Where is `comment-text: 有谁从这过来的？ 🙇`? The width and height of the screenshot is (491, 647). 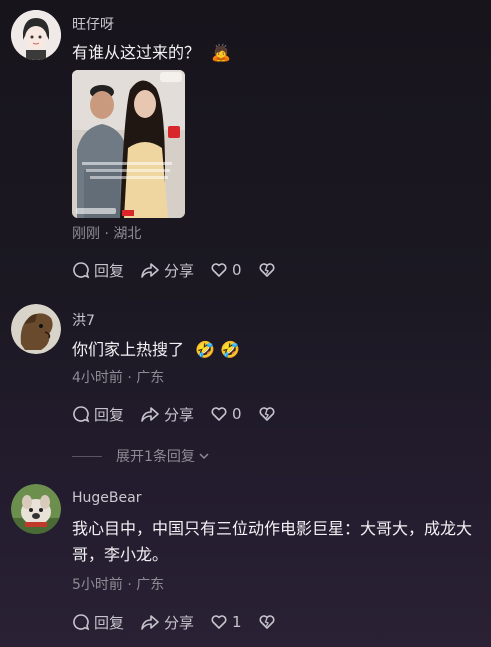
comment-text: 有谁从这过来的？ 🙇 is located at coordinates (275, 53).